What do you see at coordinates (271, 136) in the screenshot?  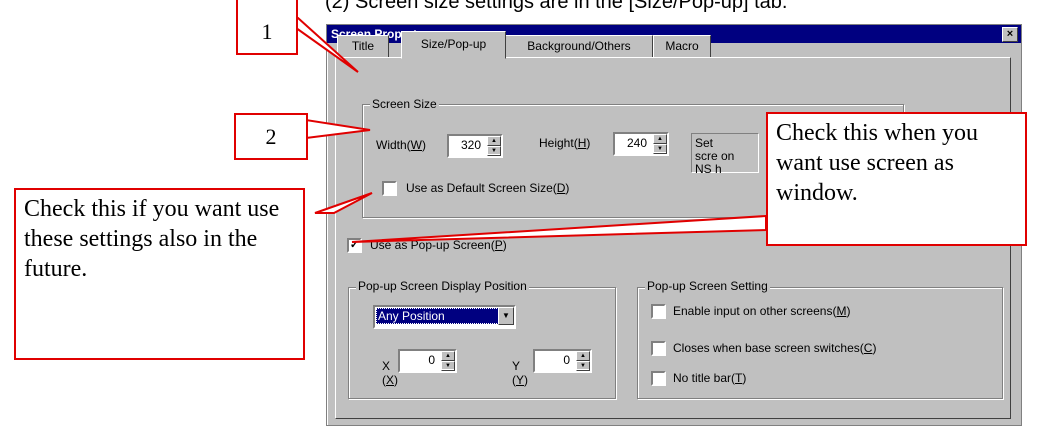 I see `callout-2: 2` at bounding box center [271, 136].